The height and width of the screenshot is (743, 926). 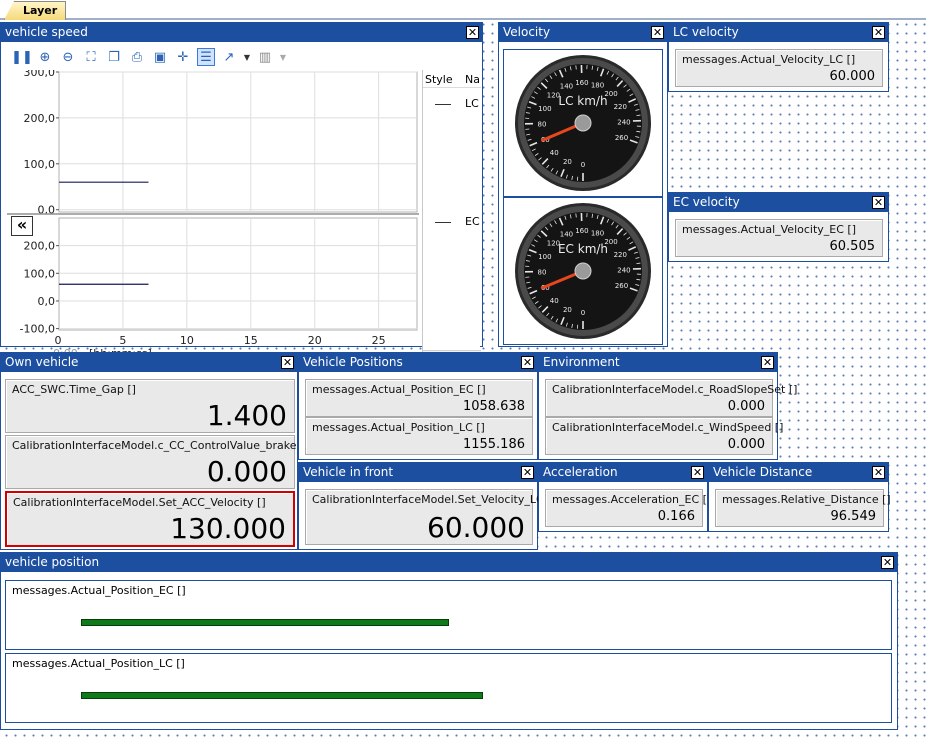 I want to click on road-slope-value: 0.000, so click(x=746, y=406).